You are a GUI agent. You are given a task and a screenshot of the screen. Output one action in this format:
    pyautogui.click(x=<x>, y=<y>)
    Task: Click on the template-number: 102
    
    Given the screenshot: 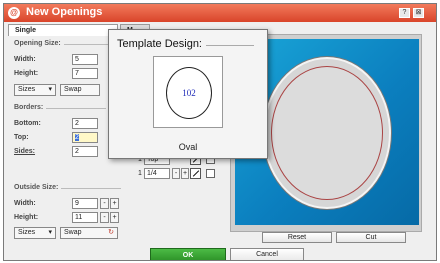 What is the action you would take?
    pyautogui.click(x=189, y=93)
    